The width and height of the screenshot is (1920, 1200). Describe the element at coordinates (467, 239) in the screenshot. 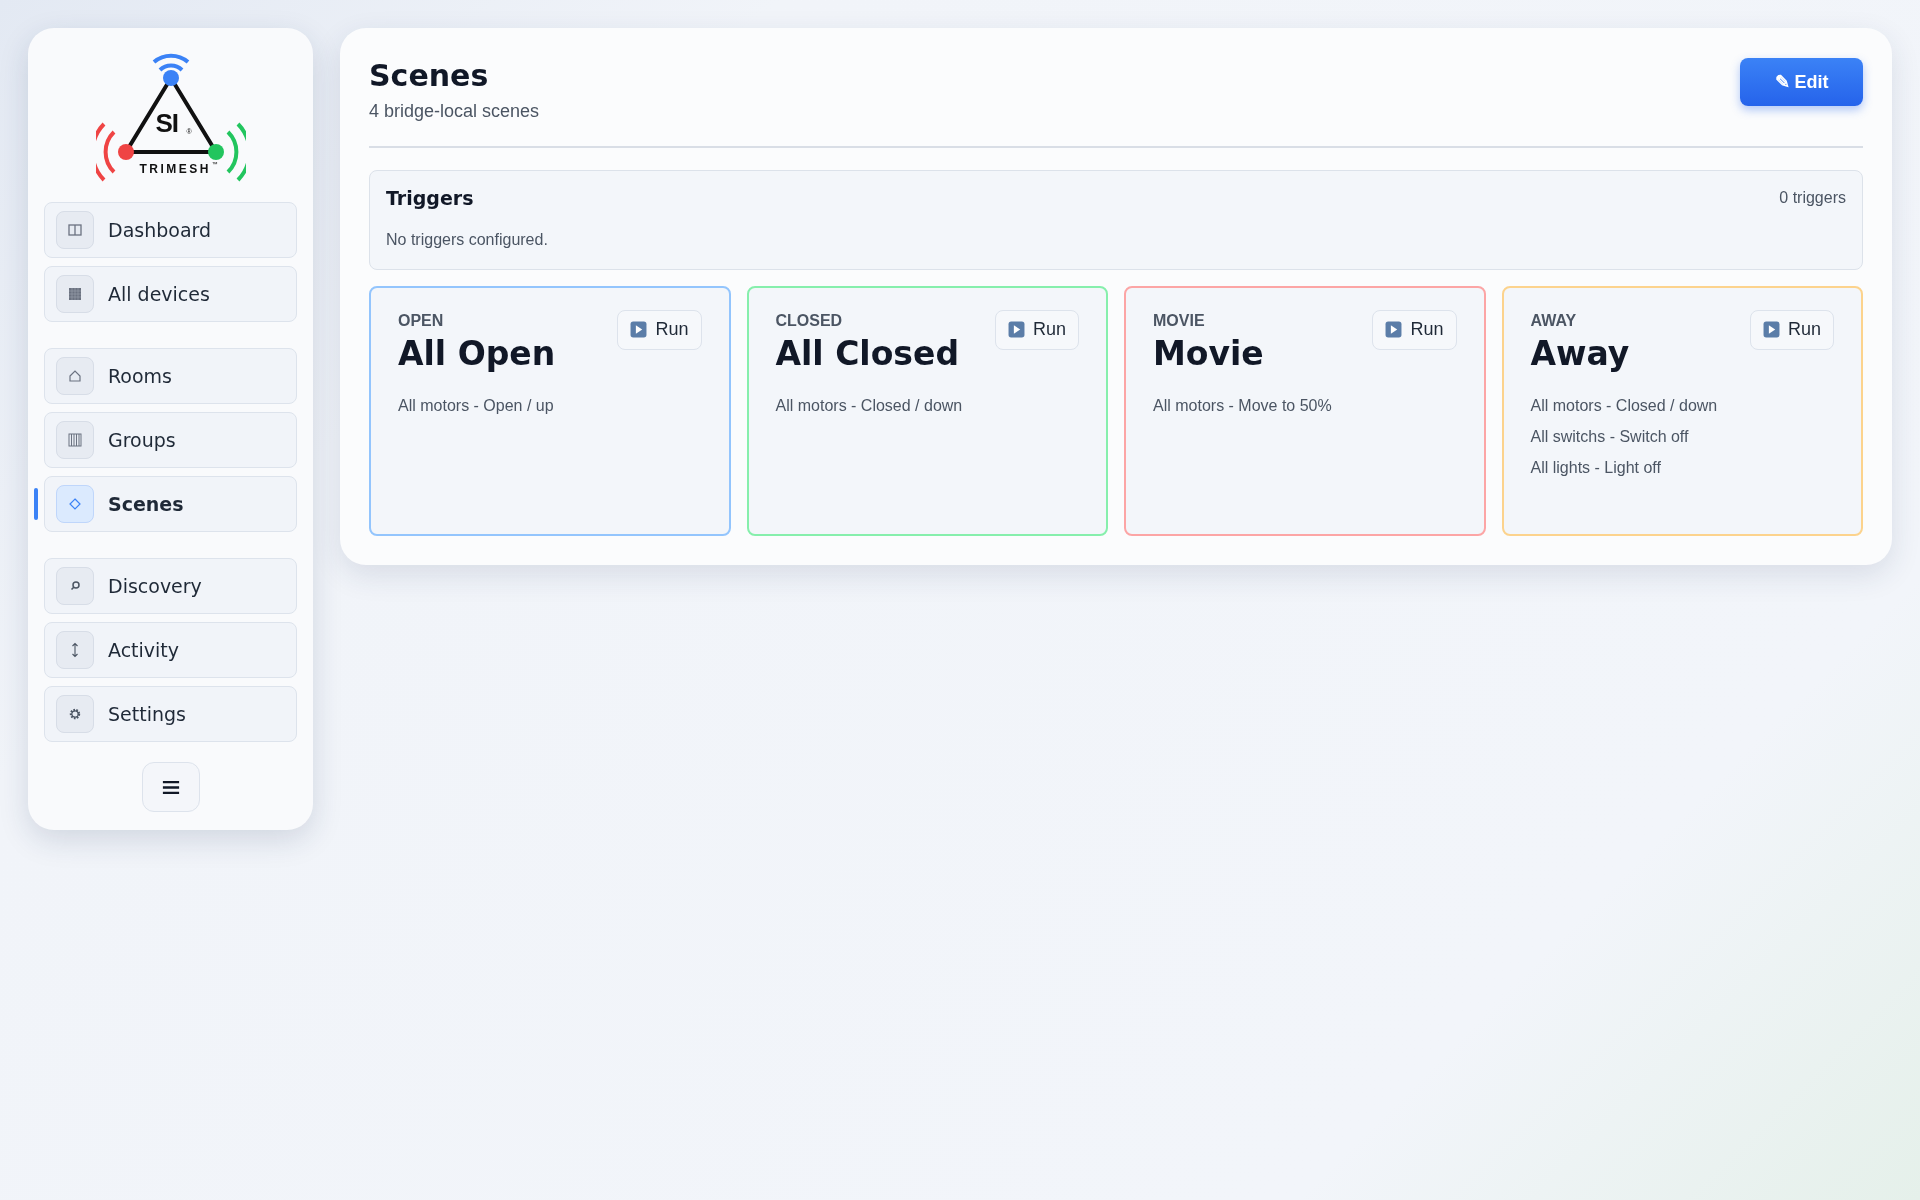

I see `empty-message: No triggers configured.` at that location.